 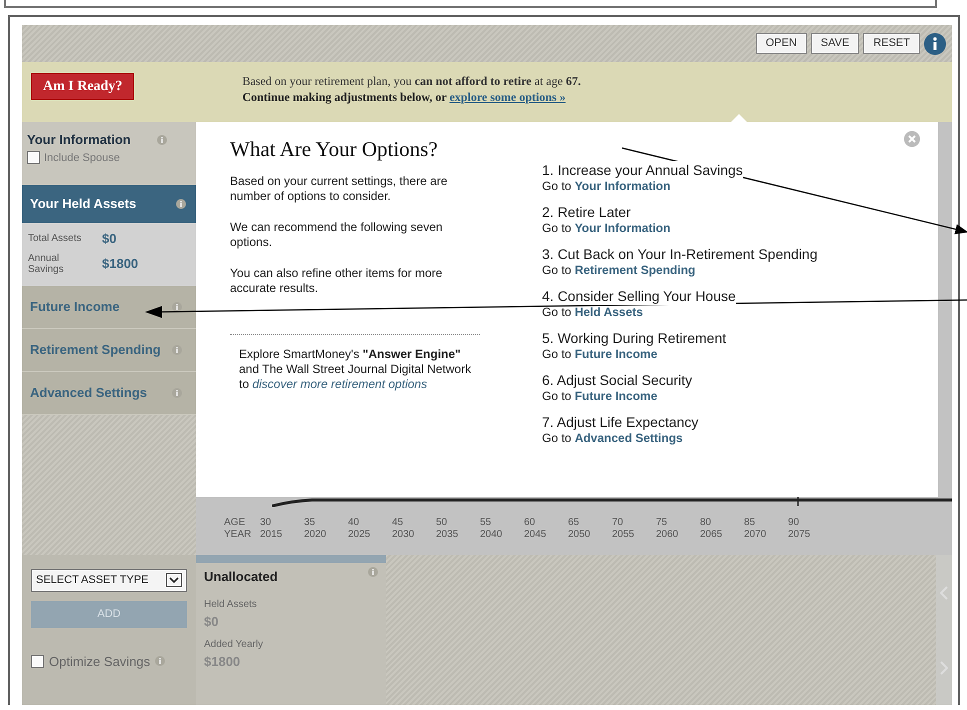 I want to click on age-tick: 50, so click(x=442, y=523).